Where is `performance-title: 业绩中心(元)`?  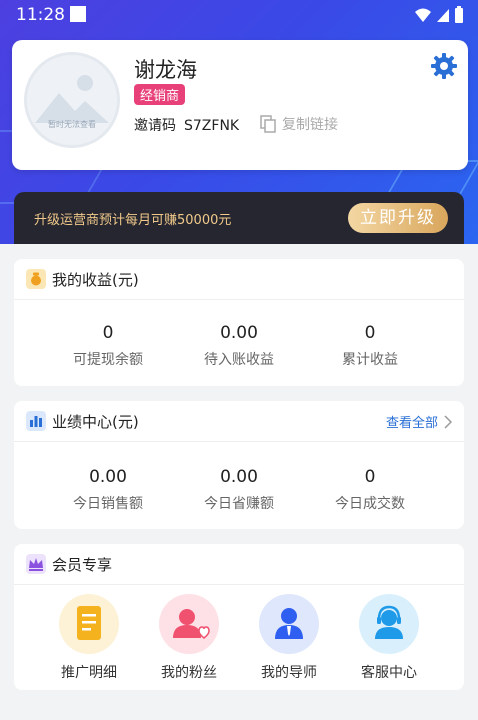 performance-title: 业绩中心(元) is located at coordinates (95, 422).